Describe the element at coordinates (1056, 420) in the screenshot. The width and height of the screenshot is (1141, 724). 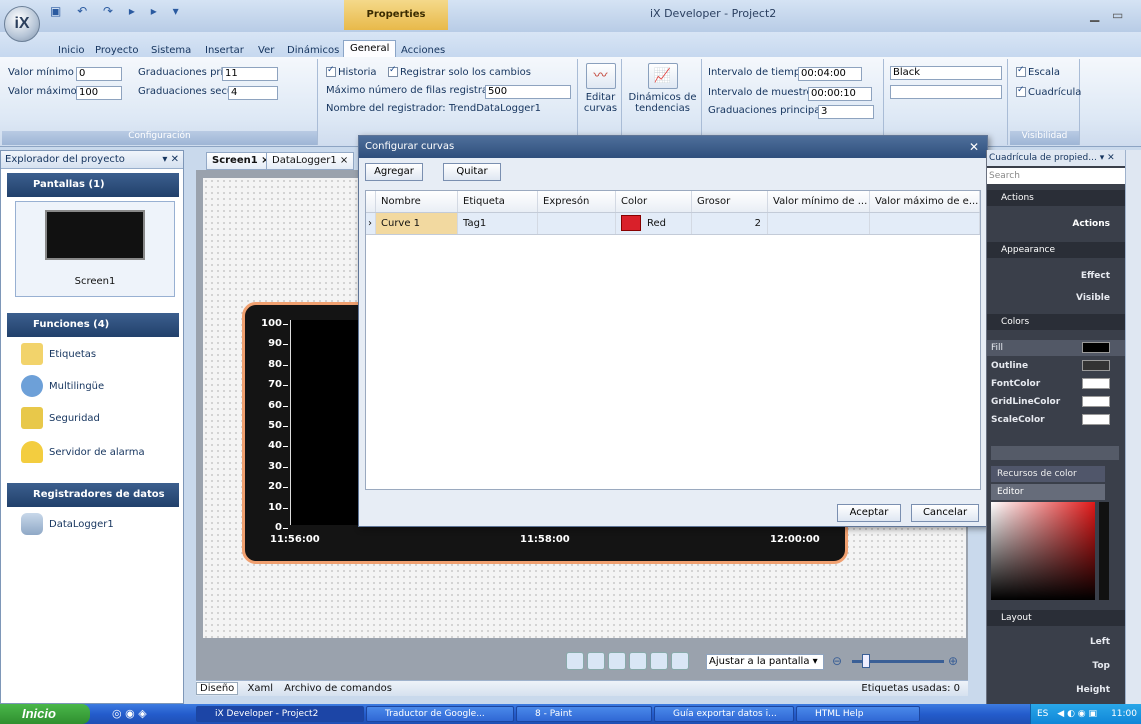
I see `scalecolor-property: ScaleColor` at that location.